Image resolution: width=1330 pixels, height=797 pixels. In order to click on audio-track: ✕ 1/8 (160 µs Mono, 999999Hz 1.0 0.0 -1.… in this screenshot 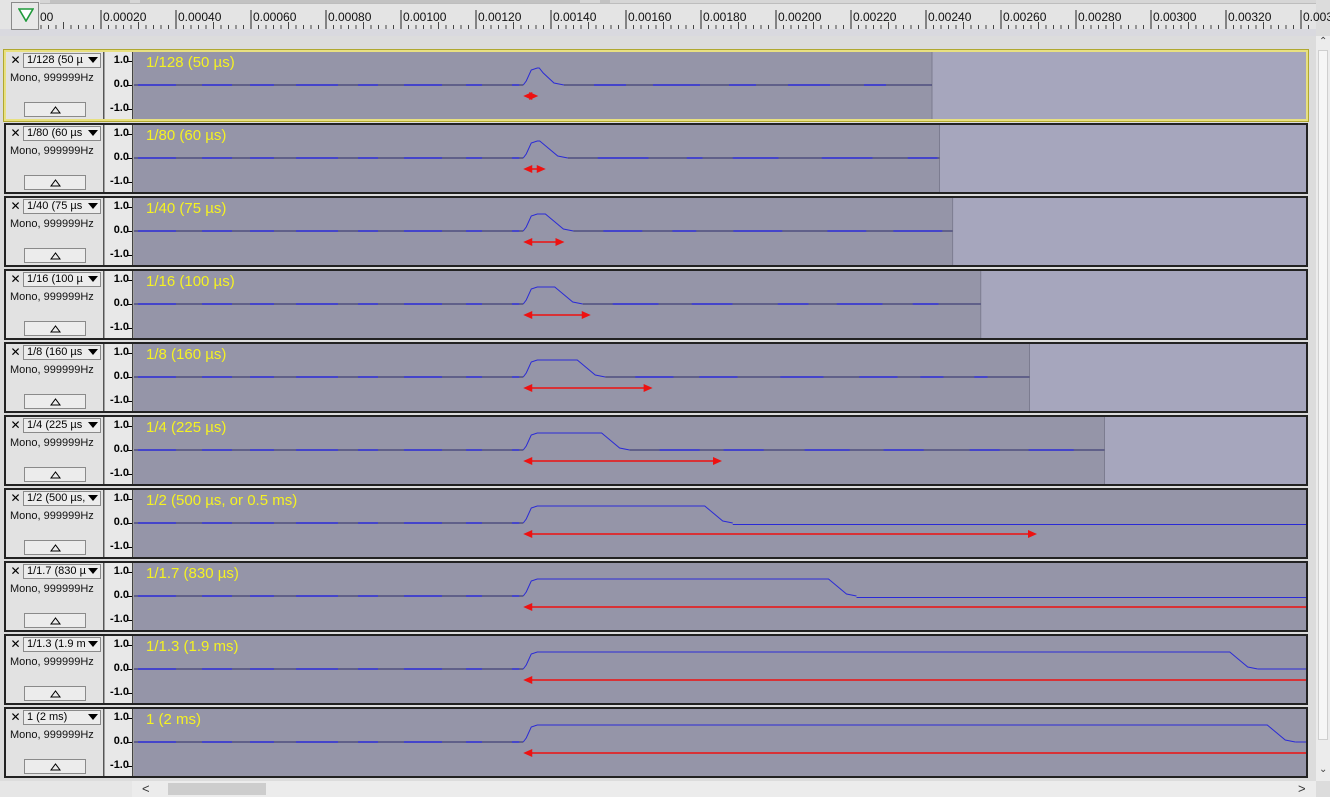, I will do `click(656, 377)`.